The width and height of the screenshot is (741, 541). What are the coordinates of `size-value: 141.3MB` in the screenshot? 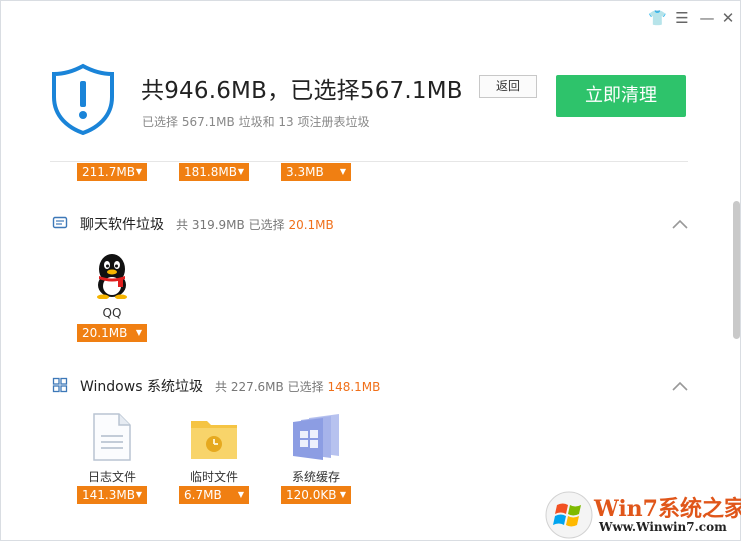 It's located at (108, 495).